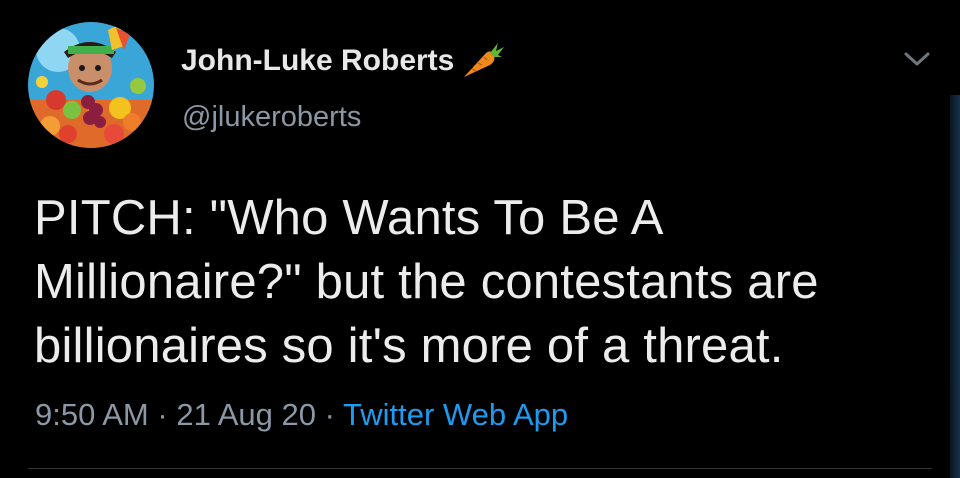 This screenshot has height=478, width=960. I want to click on chevron-down-icon, so click(917, 59).